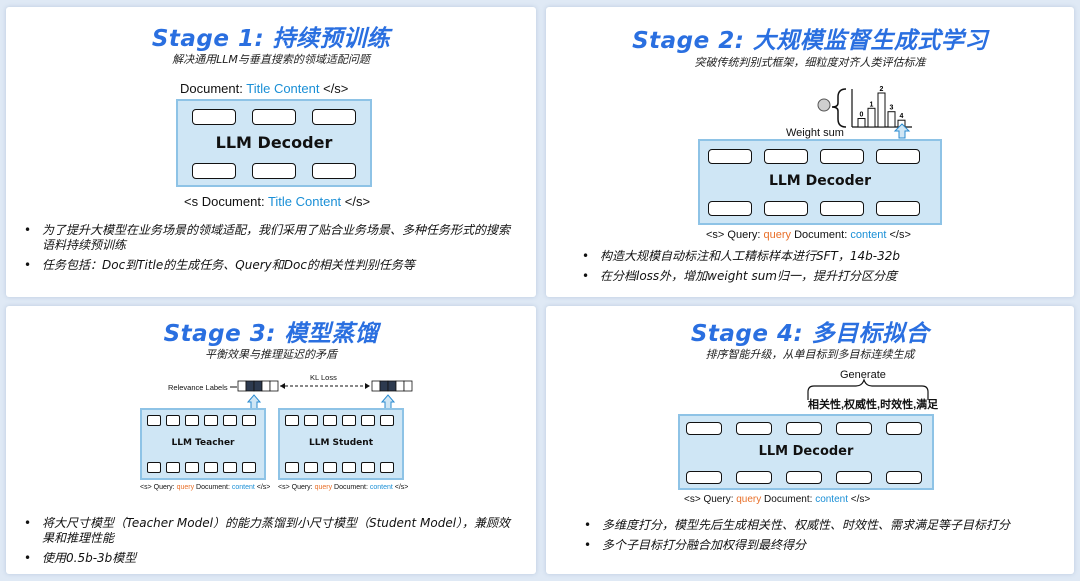  I want to click on stage1-top-caption: Document: Title Content </s>, so click(264, 88).